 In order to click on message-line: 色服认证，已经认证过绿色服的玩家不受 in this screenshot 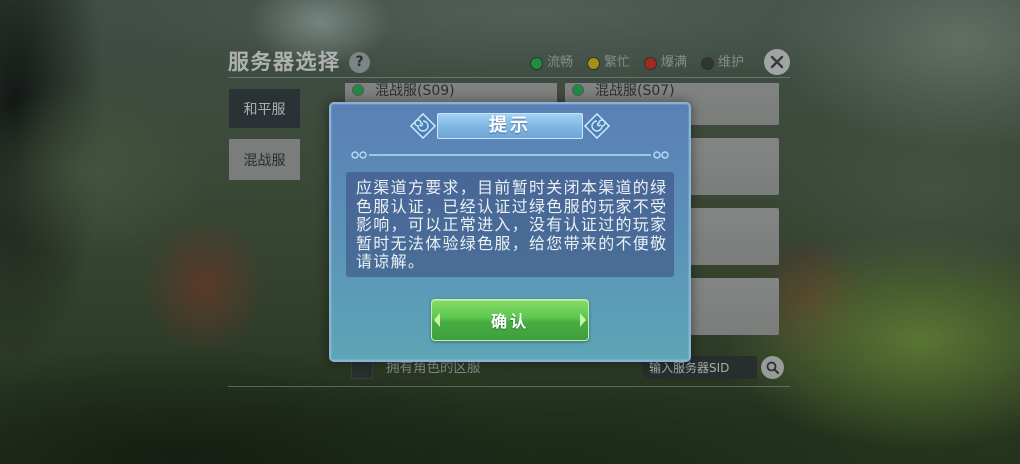, I will do `click(512, 206)`.